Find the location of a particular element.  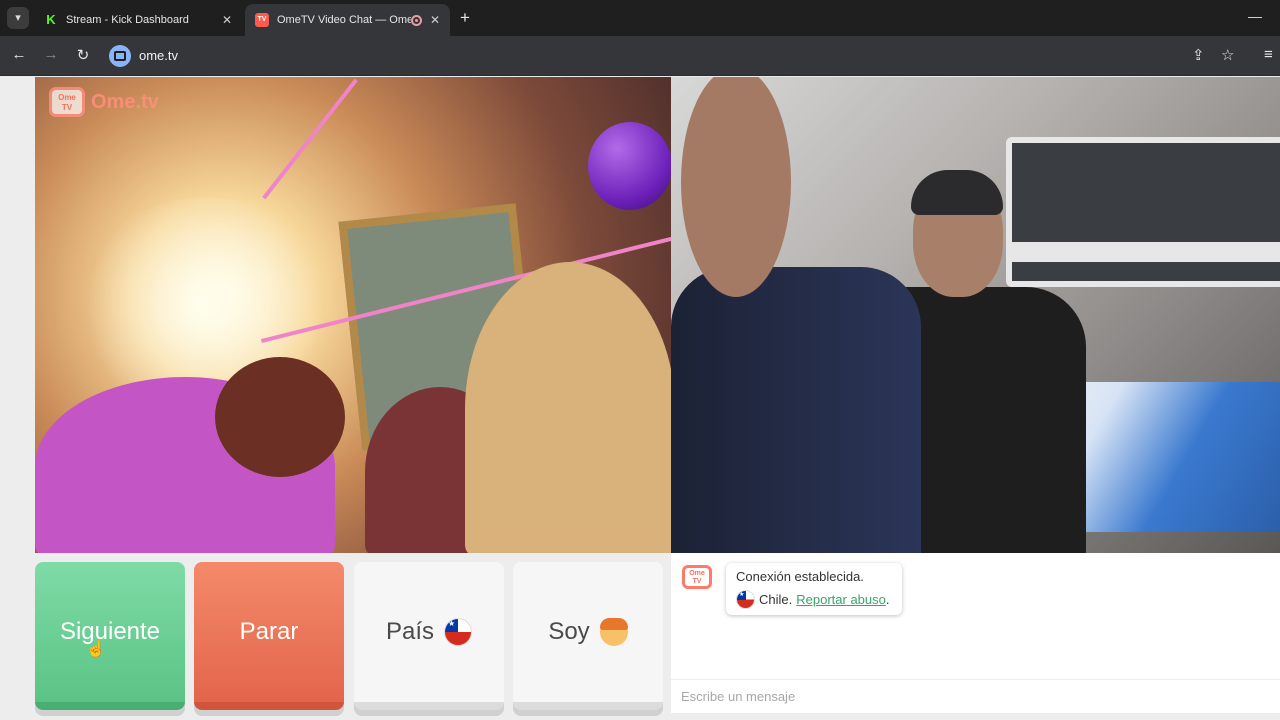

tab-title: OmeTV Video Chat — Ome is located at coordinates (344, 20).